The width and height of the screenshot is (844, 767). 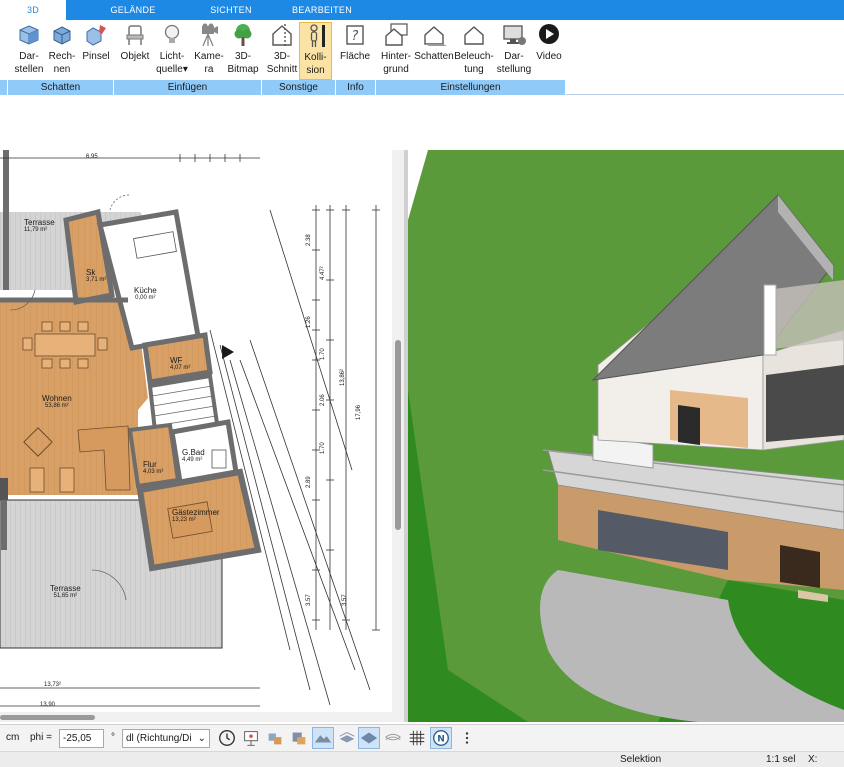 I want to click on rechnen-button: Rech- nen, so click(x=62, y=51).